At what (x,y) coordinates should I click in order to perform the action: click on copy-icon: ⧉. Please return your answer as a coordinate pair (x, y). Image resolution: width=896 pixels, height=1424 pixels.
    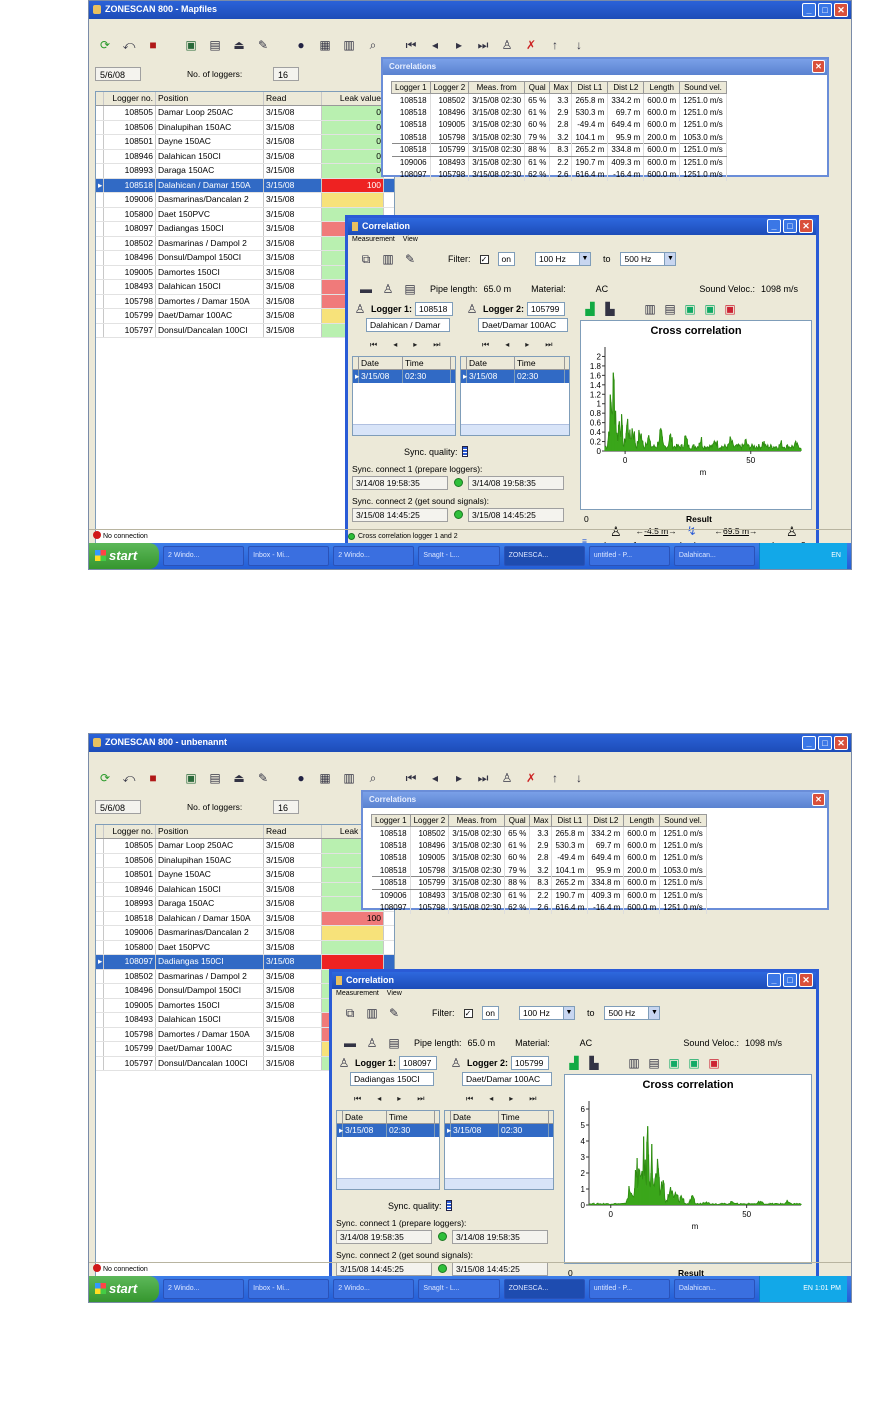
    Looking at the image, I should click on (350, 1013).